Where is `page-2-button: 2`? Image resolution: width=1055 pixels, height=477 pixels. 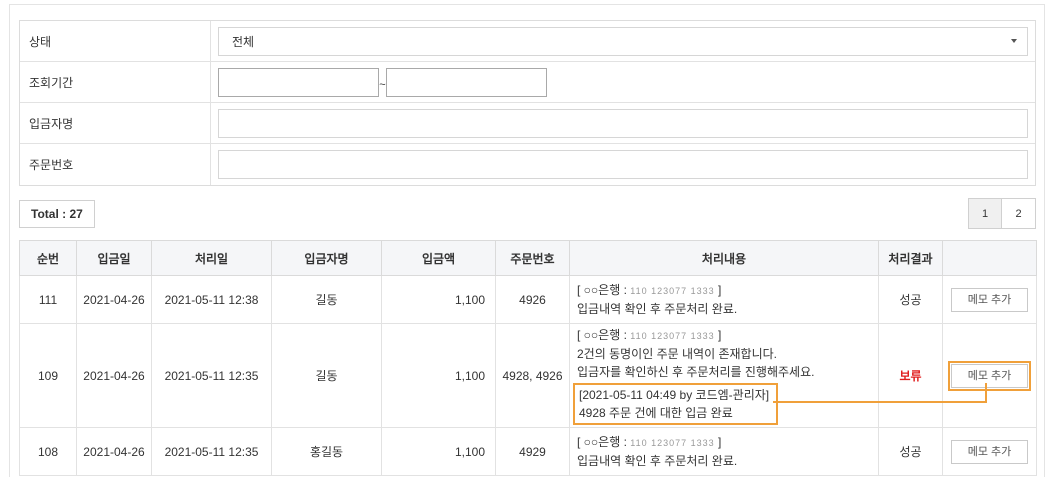 page-2-button: 2 is located at coordinates (1019, 213).